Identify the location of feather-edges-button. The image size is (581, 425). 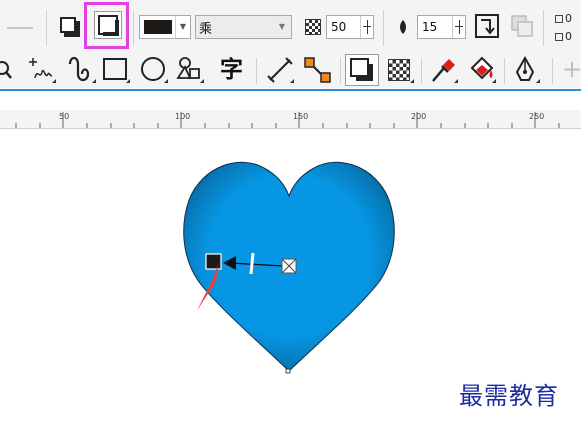
(523, 28).